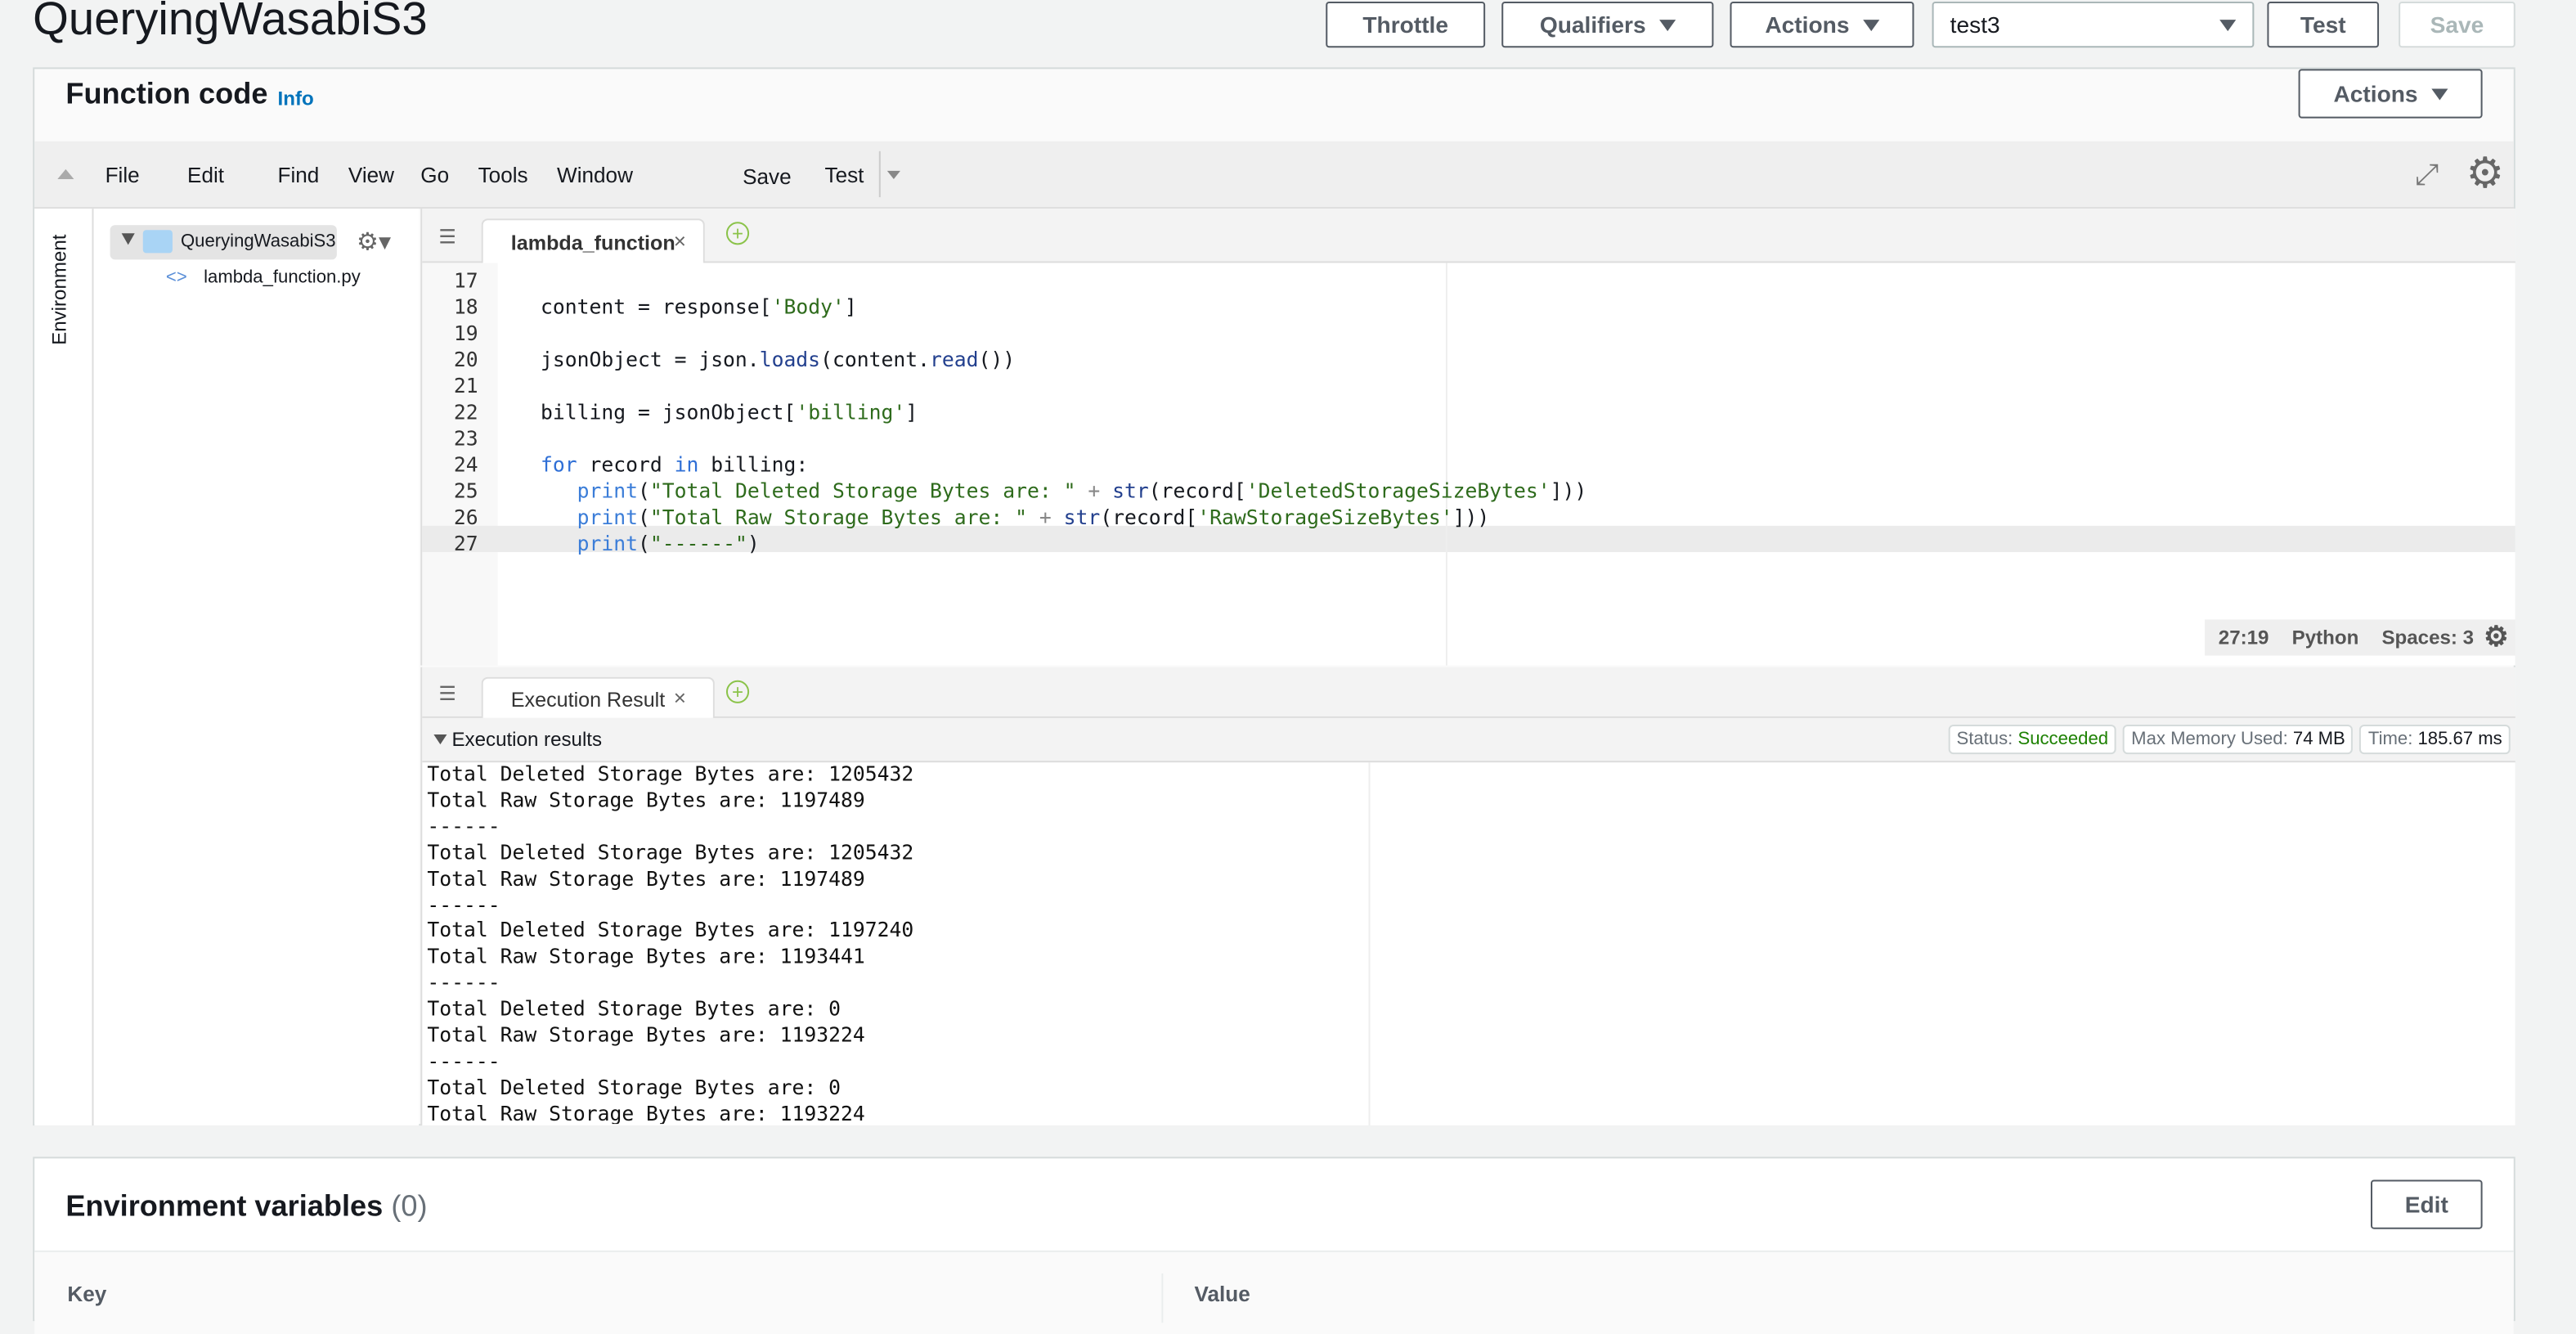 The image size is (2576, 1334). What do you see at coordinates (1004, 335) in the screenshot?
I see `code-line: 19` at bounding box center [1004, 335].